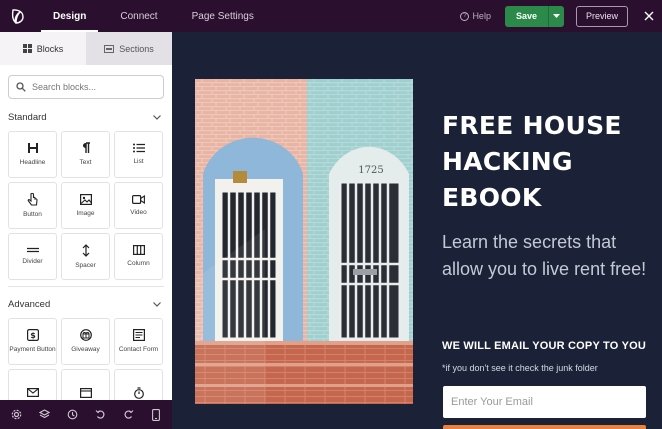  I want to click on block-label: Button, so click(32, 214).